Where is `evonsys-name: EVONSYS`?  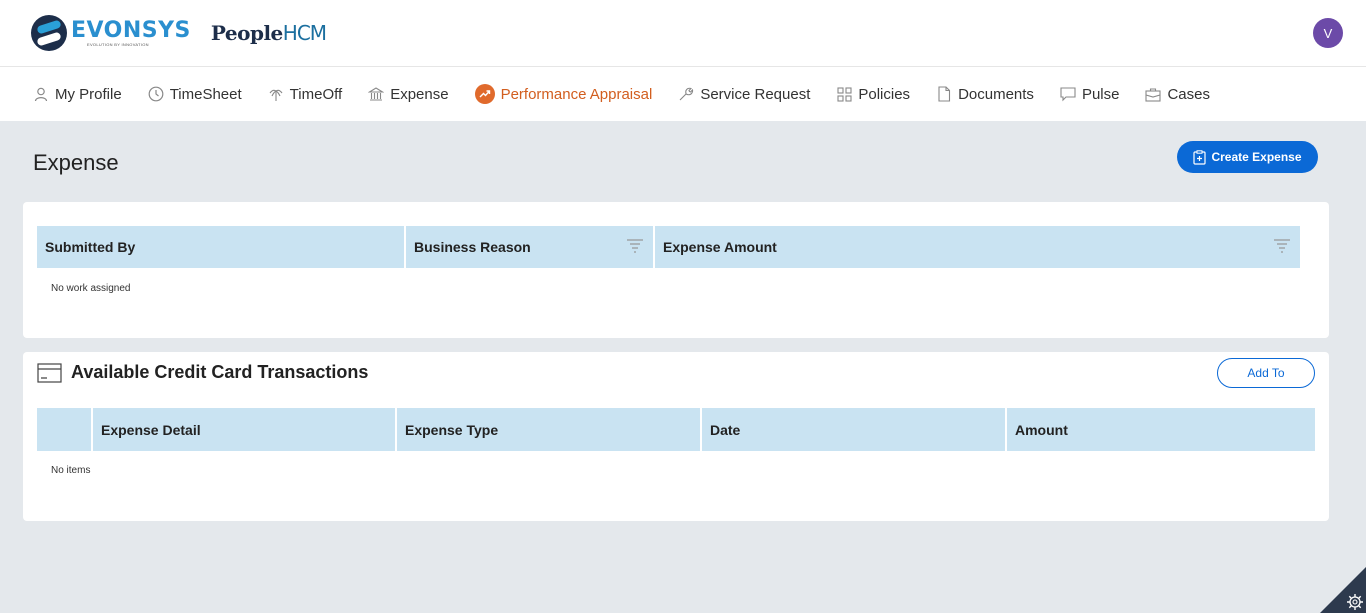
evonsys-name: EVONSYS is located at coordinates (131, 30).